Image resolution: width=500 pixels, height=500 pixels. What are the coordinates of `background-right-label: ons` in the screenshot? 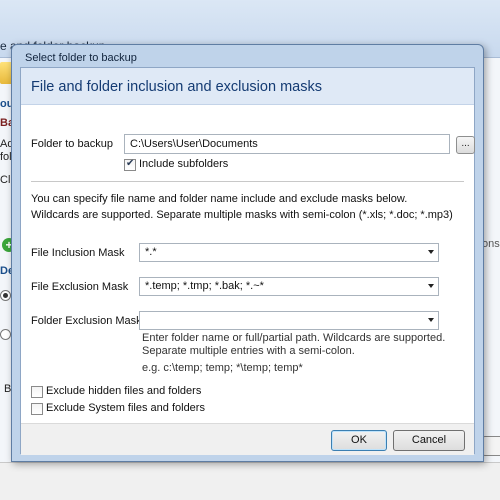 It's located at (491, 244).